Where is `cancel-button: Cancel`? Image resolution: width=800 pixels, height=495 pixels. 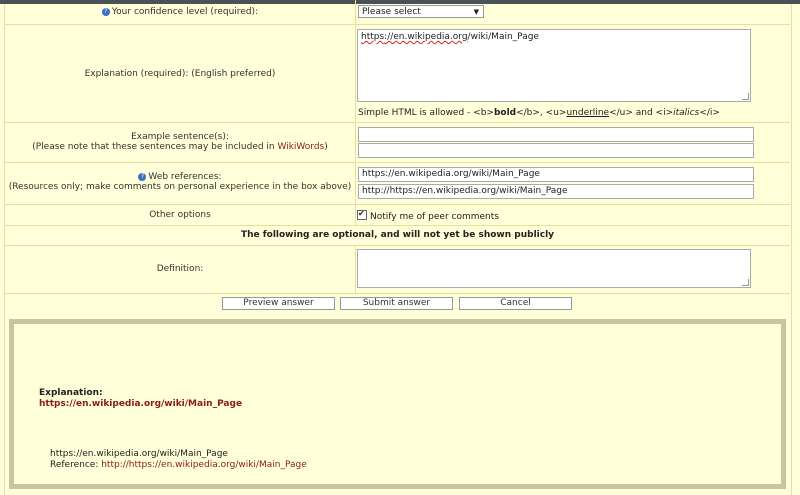 cancel-button: Cancel is located at coordinates (515, 303).